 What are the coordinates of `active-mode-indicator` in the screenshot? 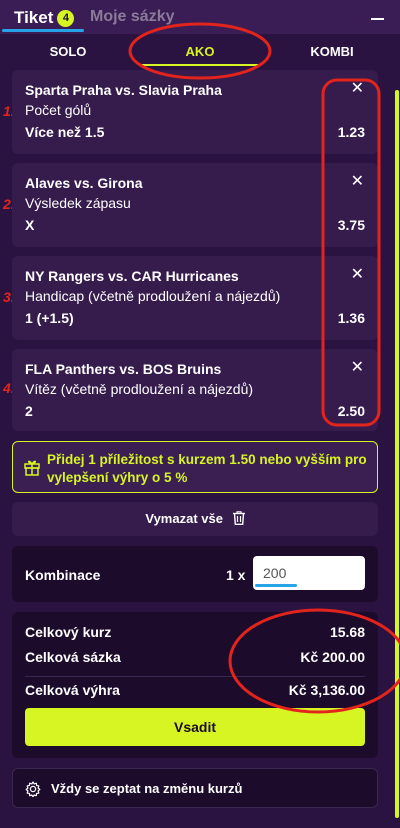 It's located at (200, 65).